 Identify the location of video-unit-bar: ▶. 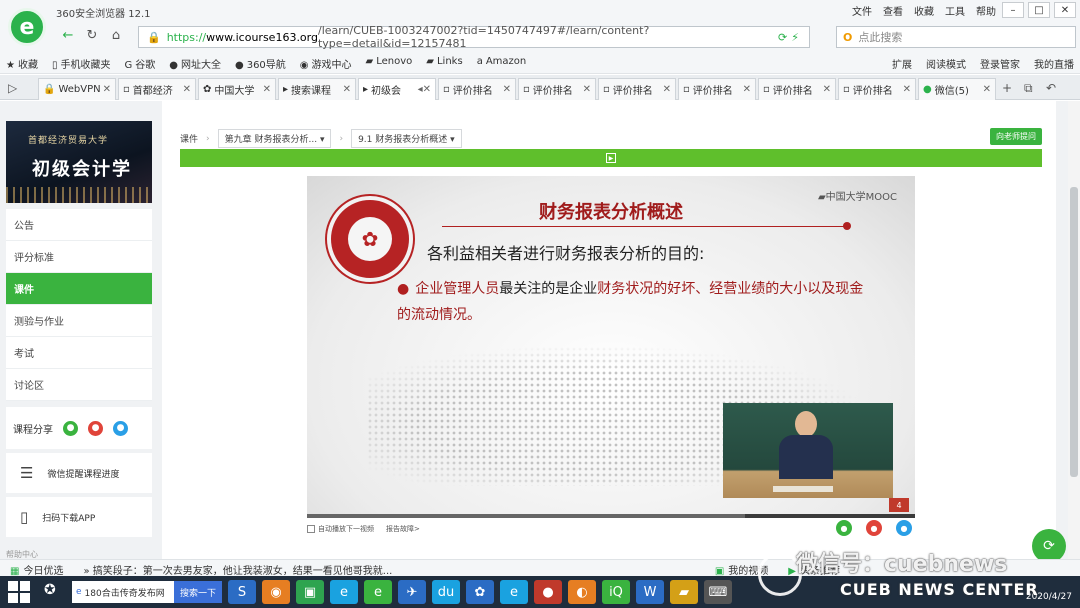
(611, 158).